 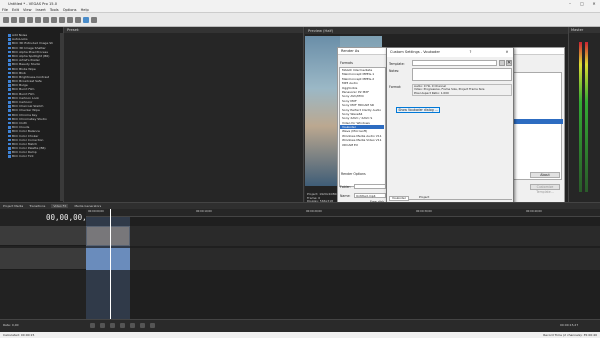 I want to click on preview-toolbar: Preview (Half), so click(x=436, y=30).